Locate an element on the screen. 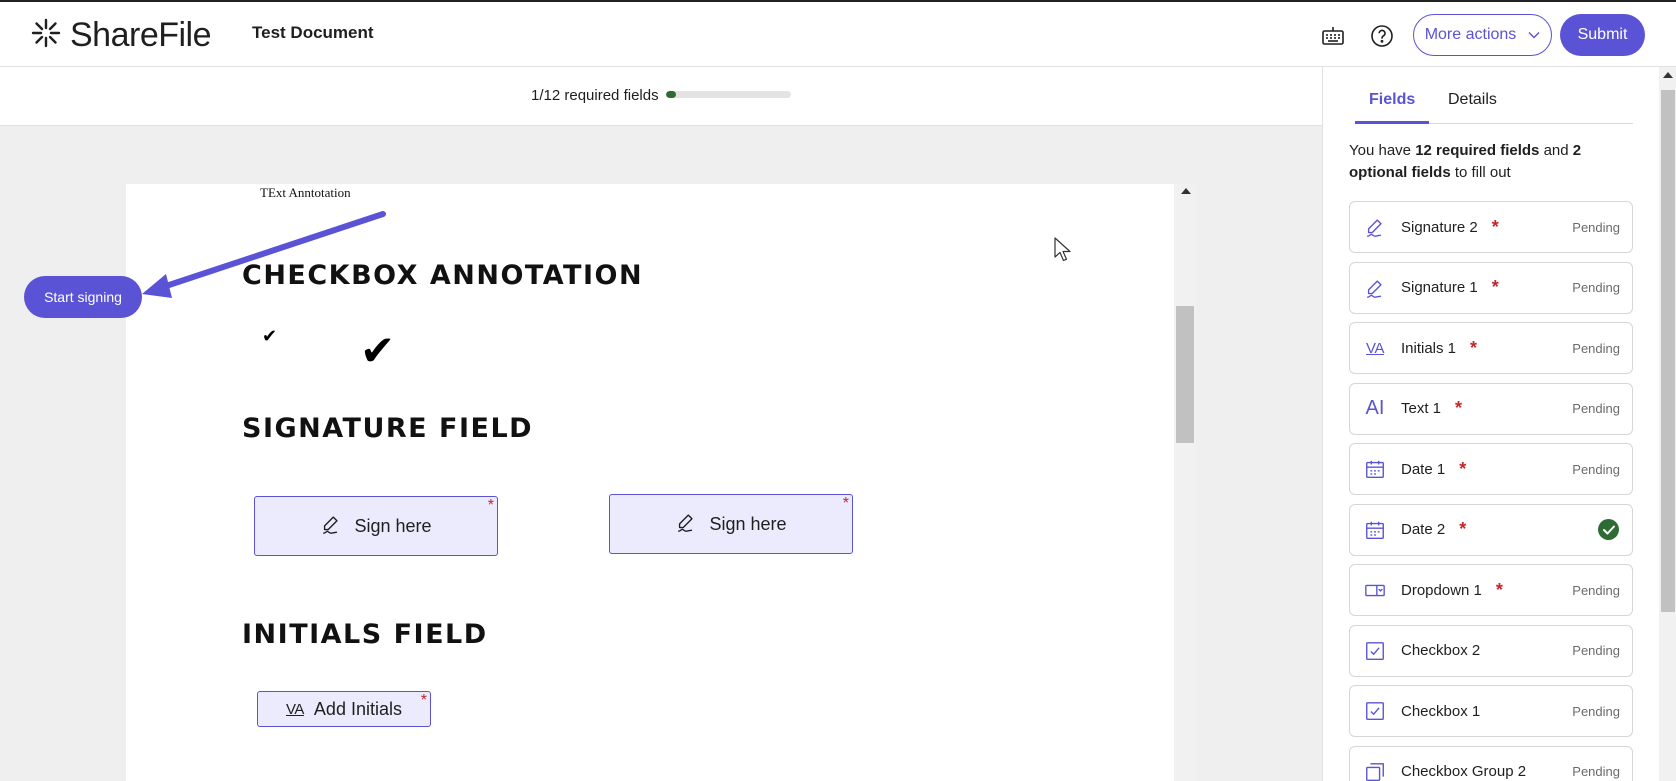 The width and height of the screenshot is (1676, 781). field-name: Initials 1 is located at coordinates (1429, 348).